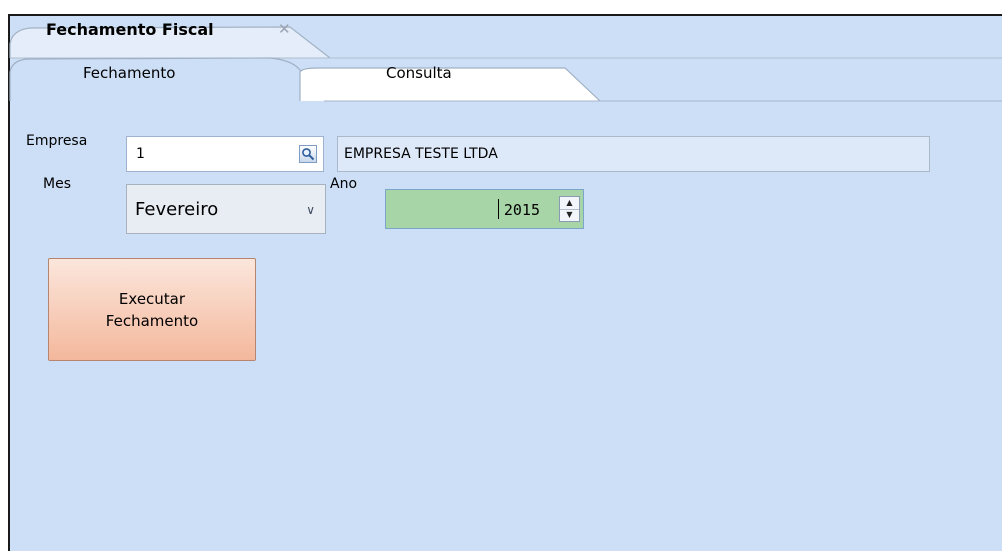 Image resolution: width=1002 pixels, height=551 pixels. Describe the element at coordinates (569, 215) in the screenshot. I see `spin-down-icon: ▼` at that location.